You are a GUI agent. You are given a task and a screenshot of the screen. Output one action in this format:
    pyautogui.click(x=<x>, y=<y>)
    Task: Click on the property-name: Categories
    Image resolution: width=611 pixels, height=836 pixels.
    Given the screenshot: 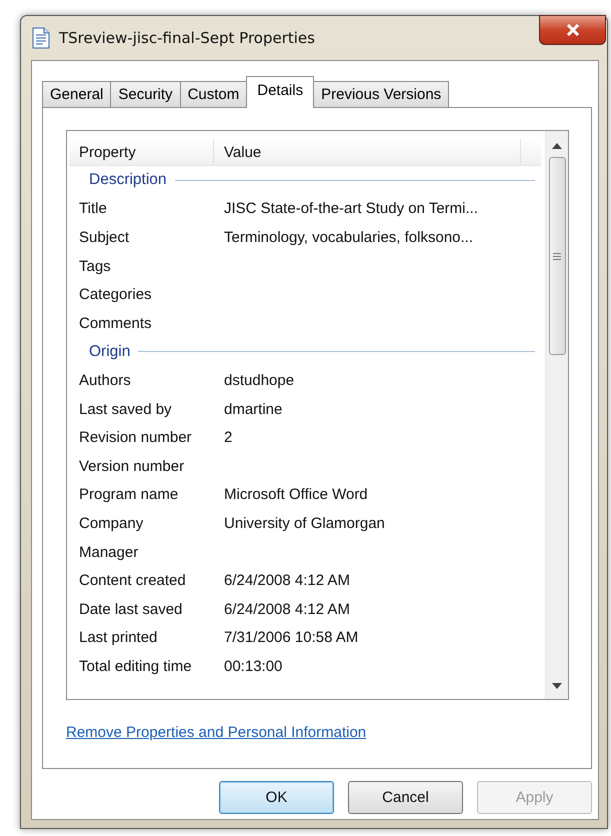 What is the action you would take?
    pyautogui.click(x=115, y=295)
    